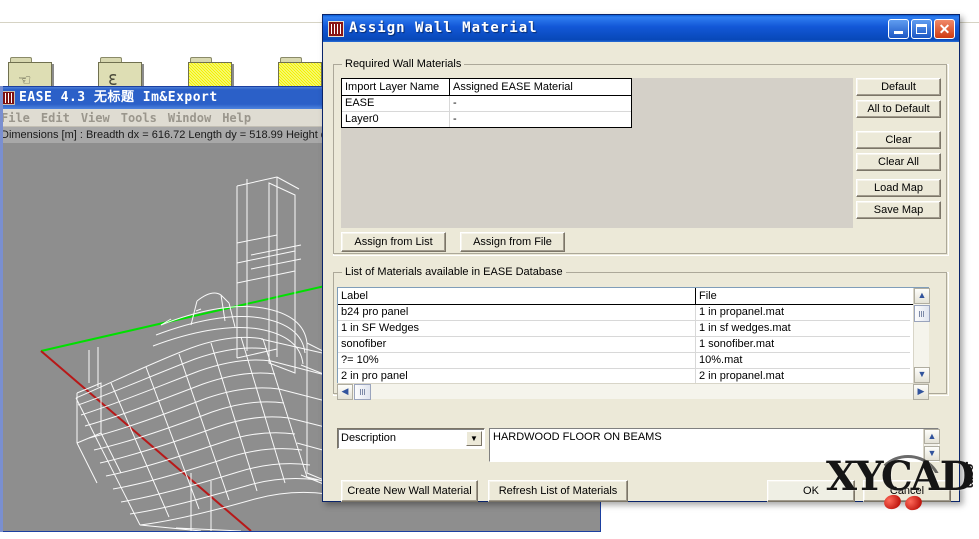  What do you see at coordinates (369, 438) in the screenshot?
I see `description-selector-value: Description` at bounding box center [369, 438].